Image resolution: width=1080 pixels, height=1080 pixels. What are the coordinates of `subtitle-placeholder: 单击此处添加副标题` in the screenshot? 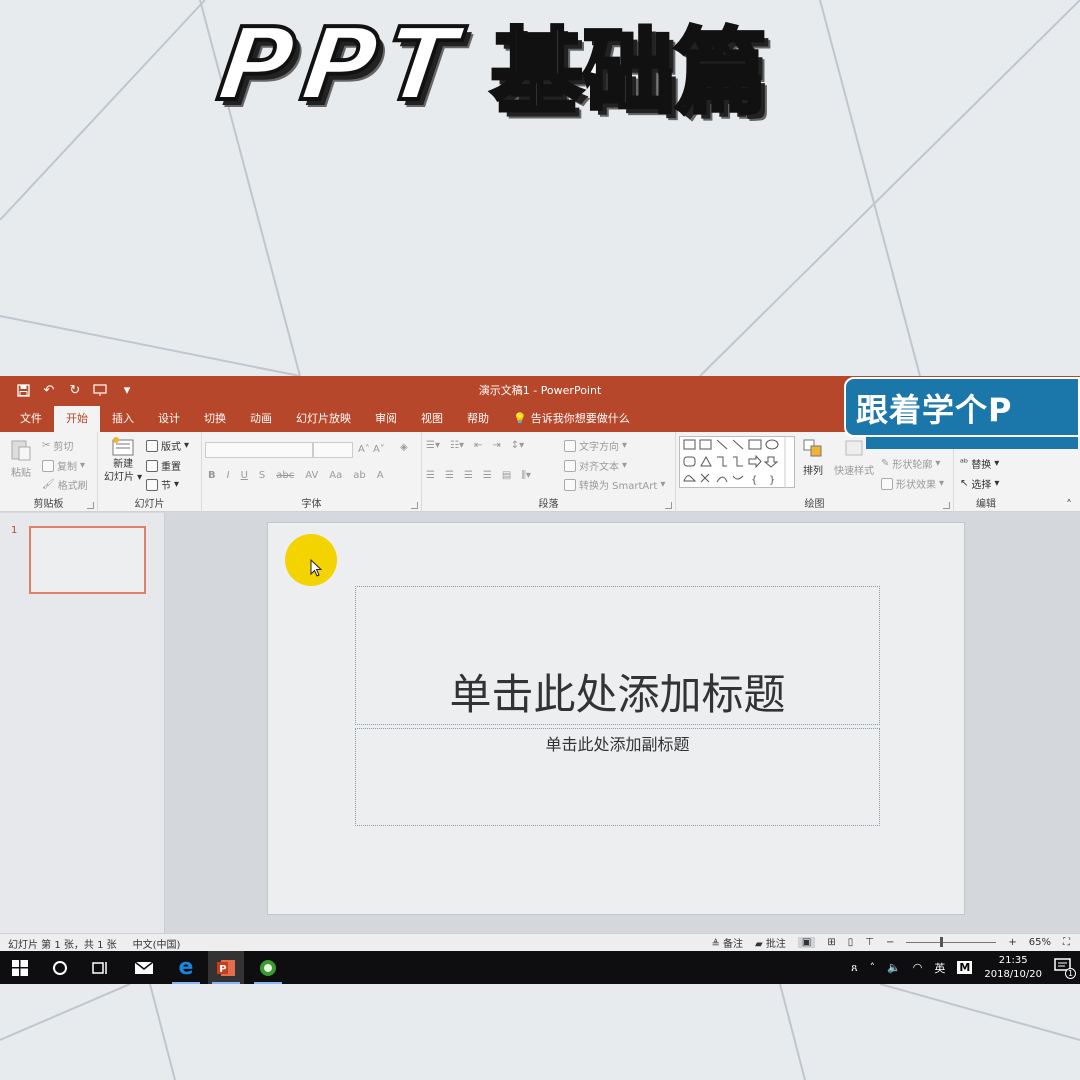 It's located at (617, 777).